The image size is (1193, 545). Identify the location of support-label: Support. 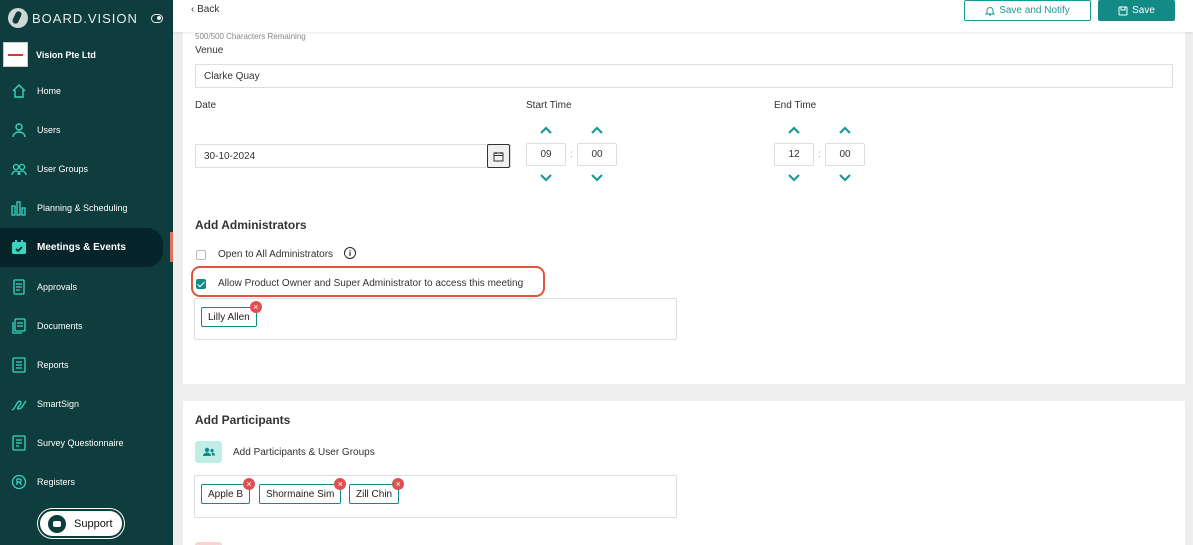
(93, 523).